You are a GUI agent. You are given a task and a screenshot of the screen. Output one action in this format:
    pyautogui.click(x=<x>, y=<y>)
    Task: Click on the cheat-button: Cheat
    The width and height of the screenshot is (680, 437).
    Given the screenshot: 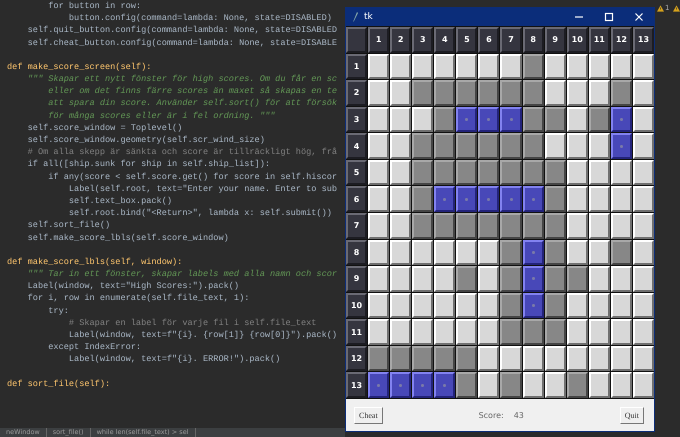 What is the action you would take?
    pyautogui.click(x=368, y=415)
    